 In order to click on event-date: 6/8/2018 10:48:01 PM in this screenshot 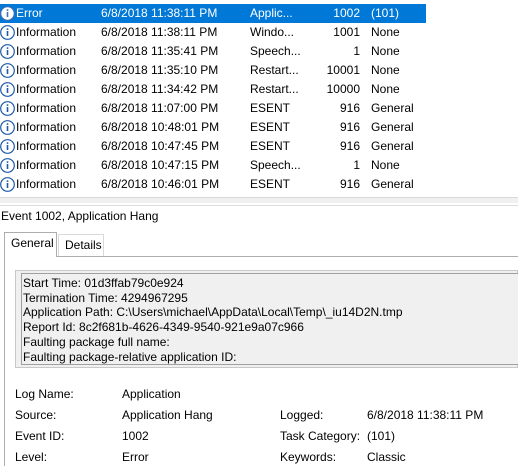, I will do `click(160, 127)`.